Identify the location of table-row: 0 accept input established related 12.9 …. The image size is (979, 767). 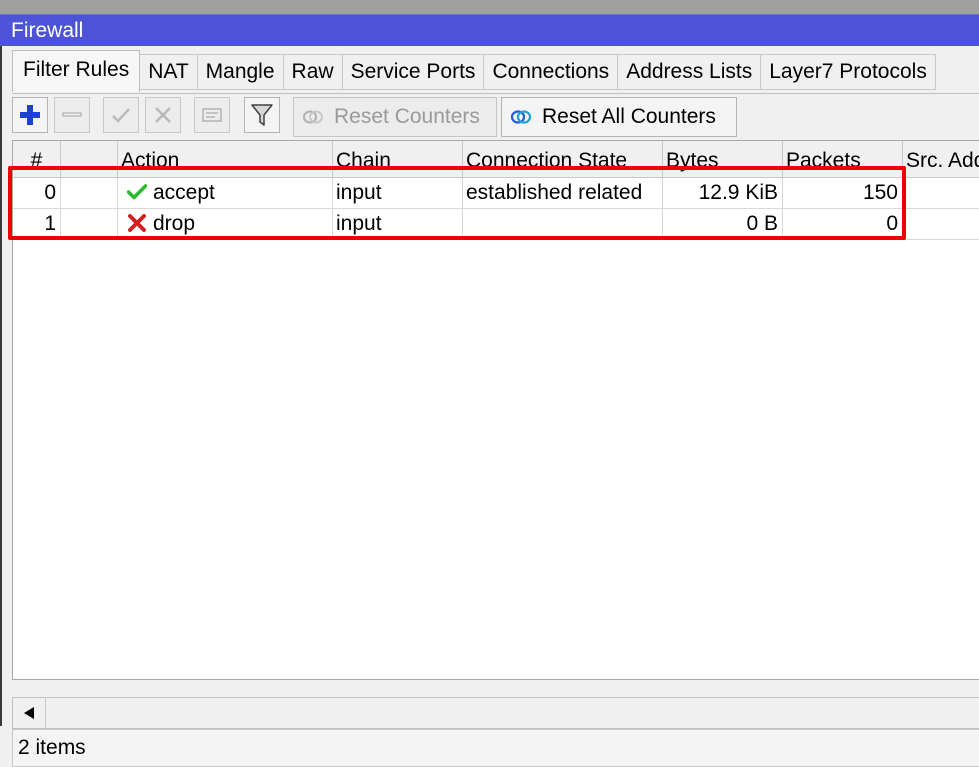
(496, 193).